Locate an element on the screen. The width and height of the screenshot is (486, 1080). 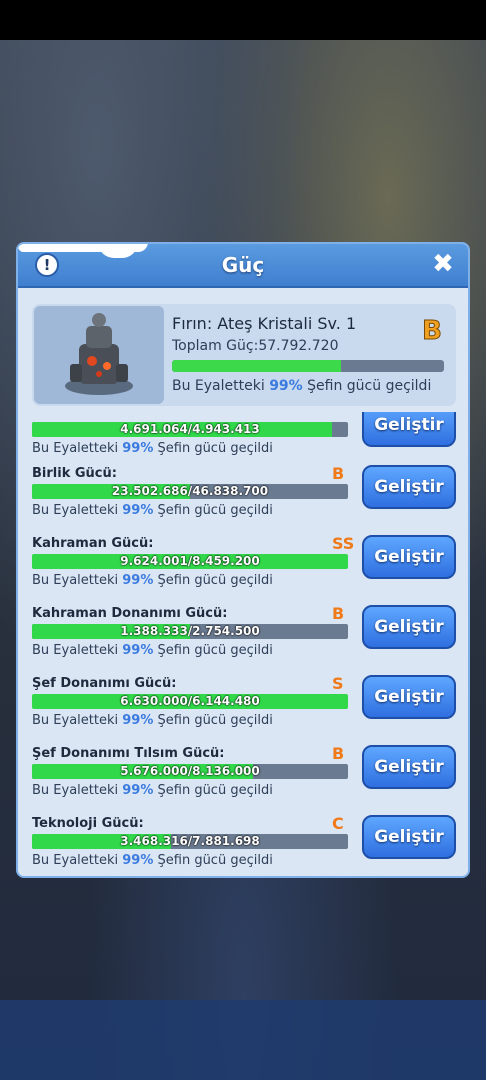
power-progress-bar: 9.624.001/8.459.200 is located at coordinates (190, 561).